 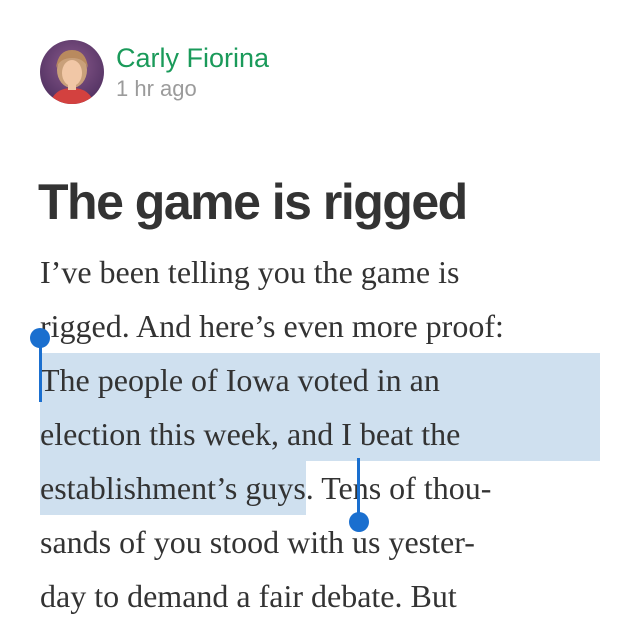 What do you see at coordinates (173, 488) in the screenshot?
I see `selected-text: establishment’s guys` at bounding box center [173, 488].